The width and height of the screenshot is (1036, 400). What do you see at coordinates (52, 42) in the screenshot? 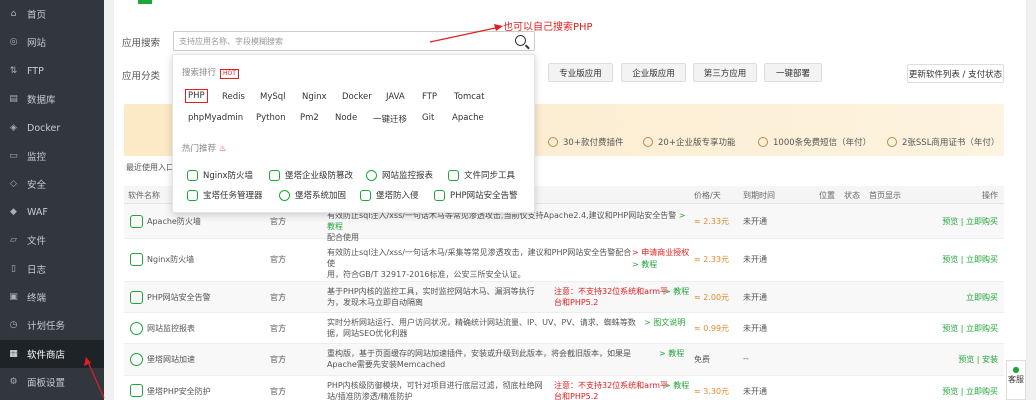
I see `sidebar-item-website: ◎ 网站` at bounding box center [52, 42].